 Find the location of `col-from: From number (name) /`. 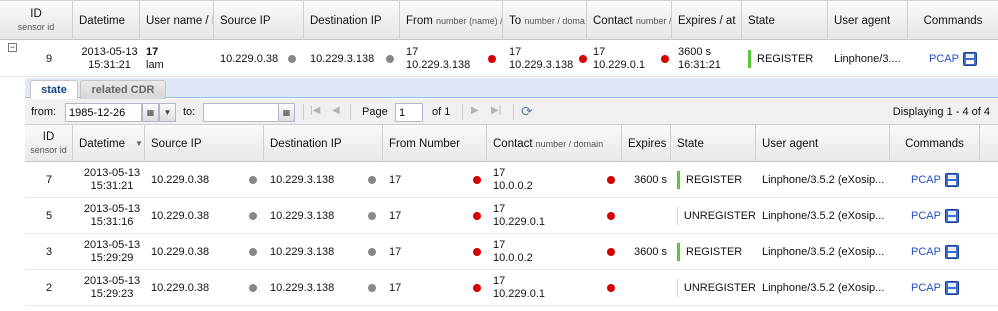

col-from: From number (name) / is located at coordinates (451, 20).